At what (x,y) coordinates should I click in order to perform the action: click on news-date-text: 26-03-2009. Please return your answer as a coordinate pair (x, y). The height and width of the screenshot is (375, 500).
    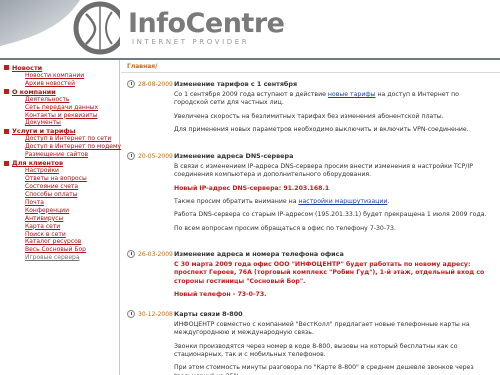
    Looking at the image, I should click on (155, 254).